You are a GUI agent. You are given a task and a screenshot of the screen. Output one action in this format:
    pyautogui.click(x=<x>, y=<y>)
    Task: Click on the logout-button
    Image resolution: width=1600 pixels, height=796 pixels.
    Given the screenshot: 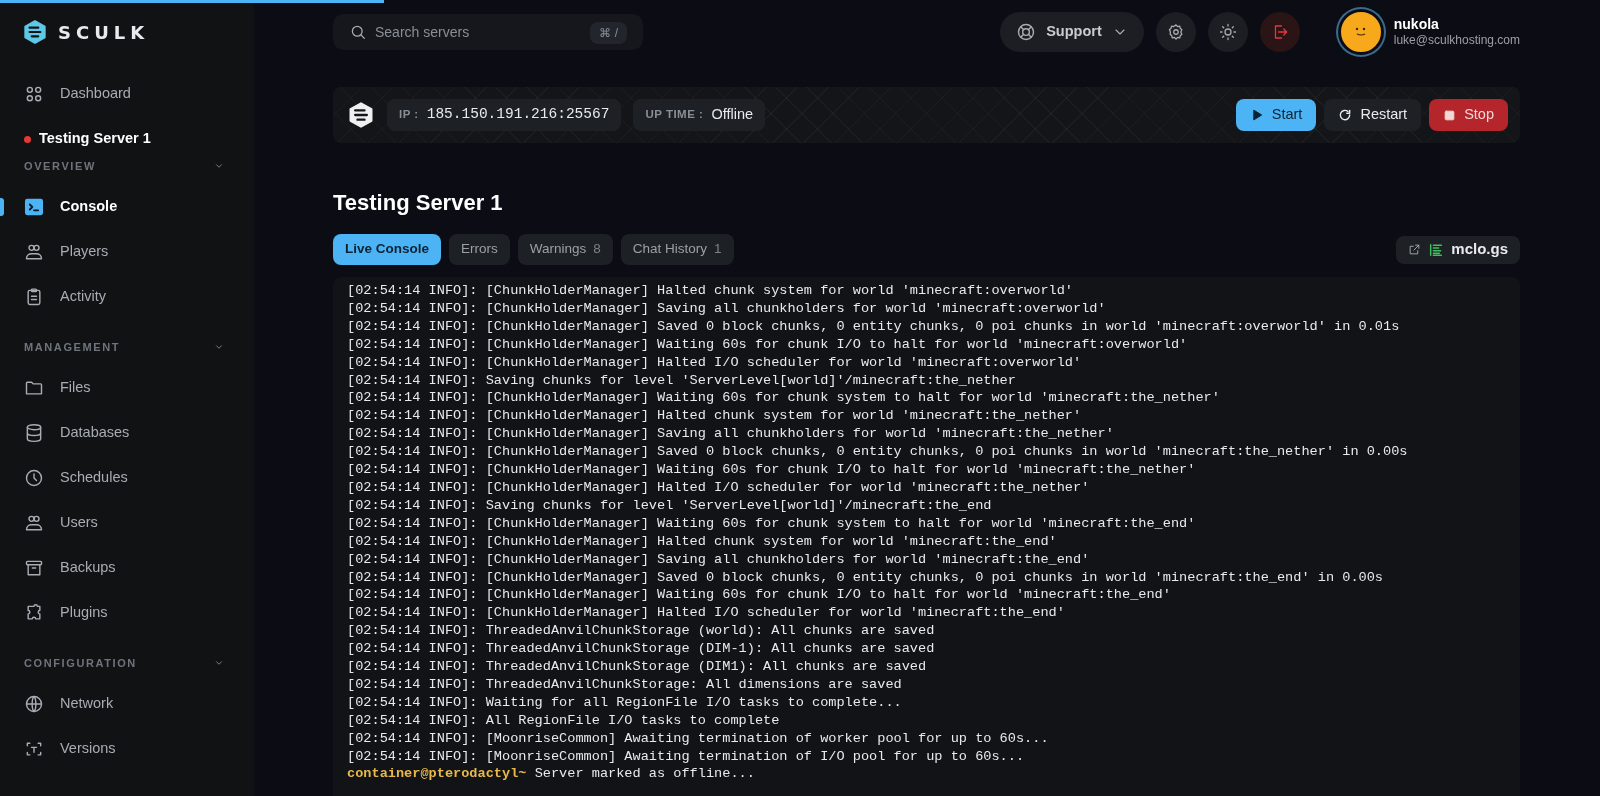 What is the action you would take?
    pyautogui.click(x=1279, y=32)
    